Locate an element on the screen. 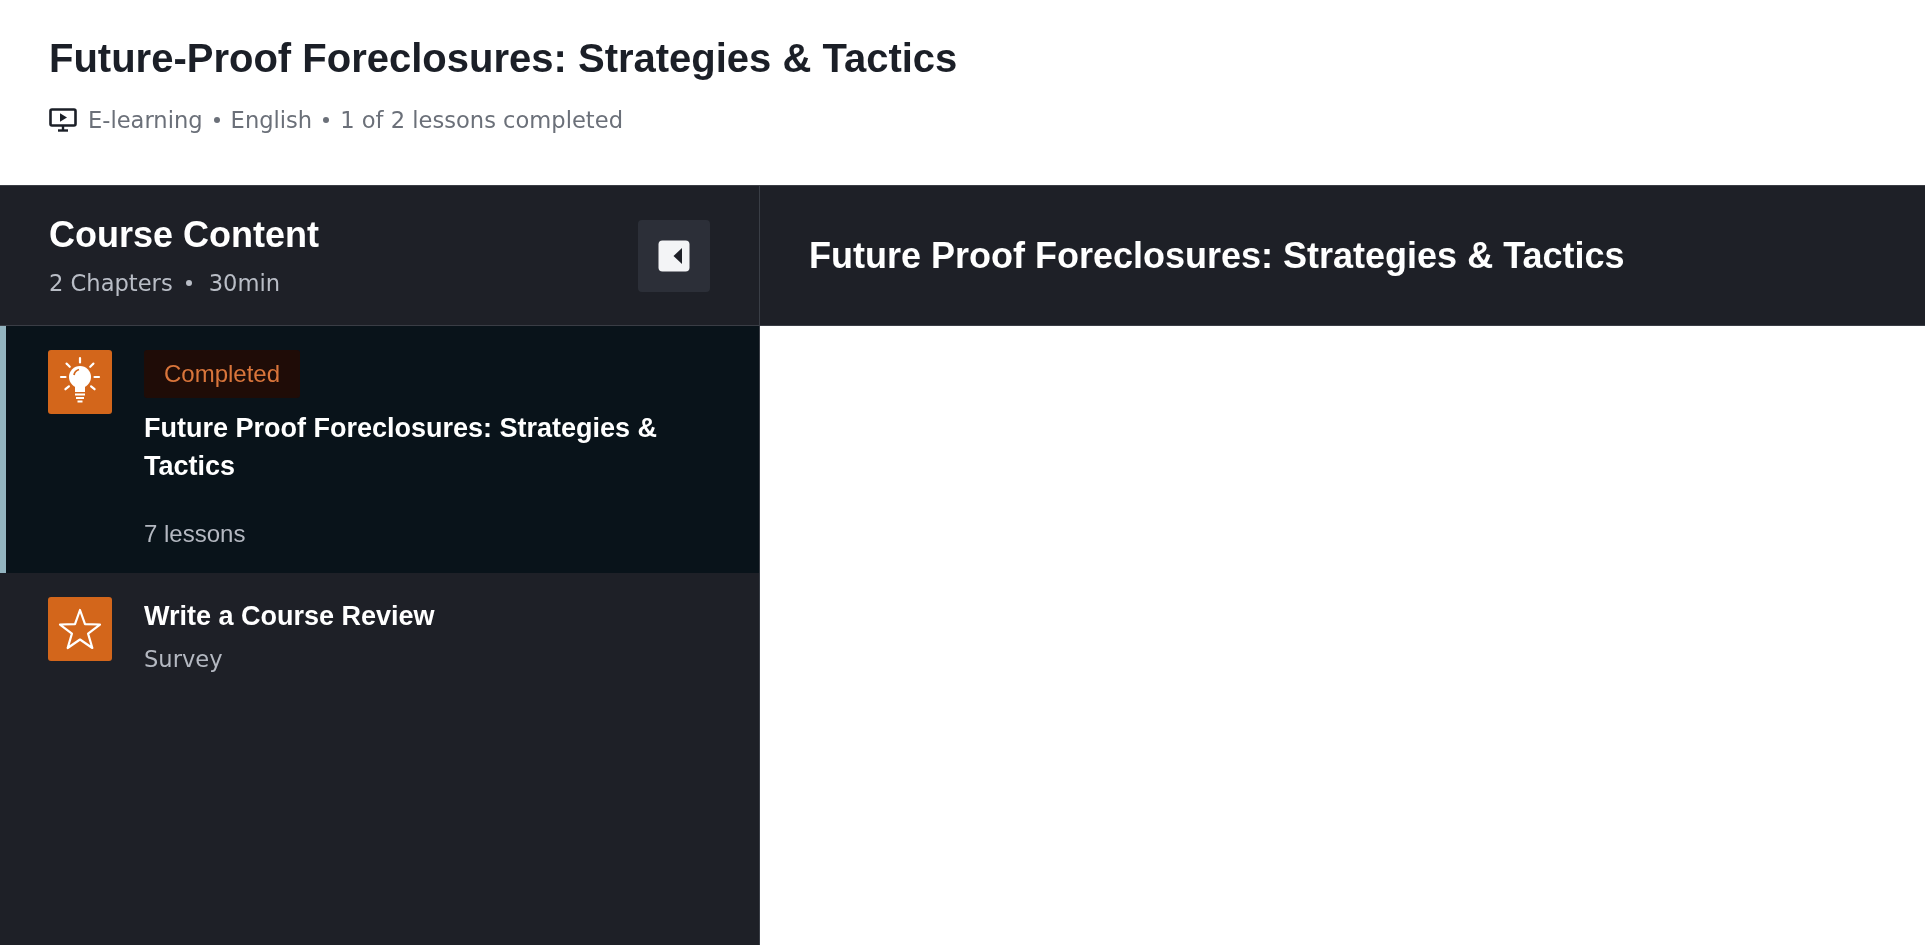 The height and width of the screenshot is (945, 1925). course-meta-text: 1 of 2 lessons completed is located at coordinates (481, 120).